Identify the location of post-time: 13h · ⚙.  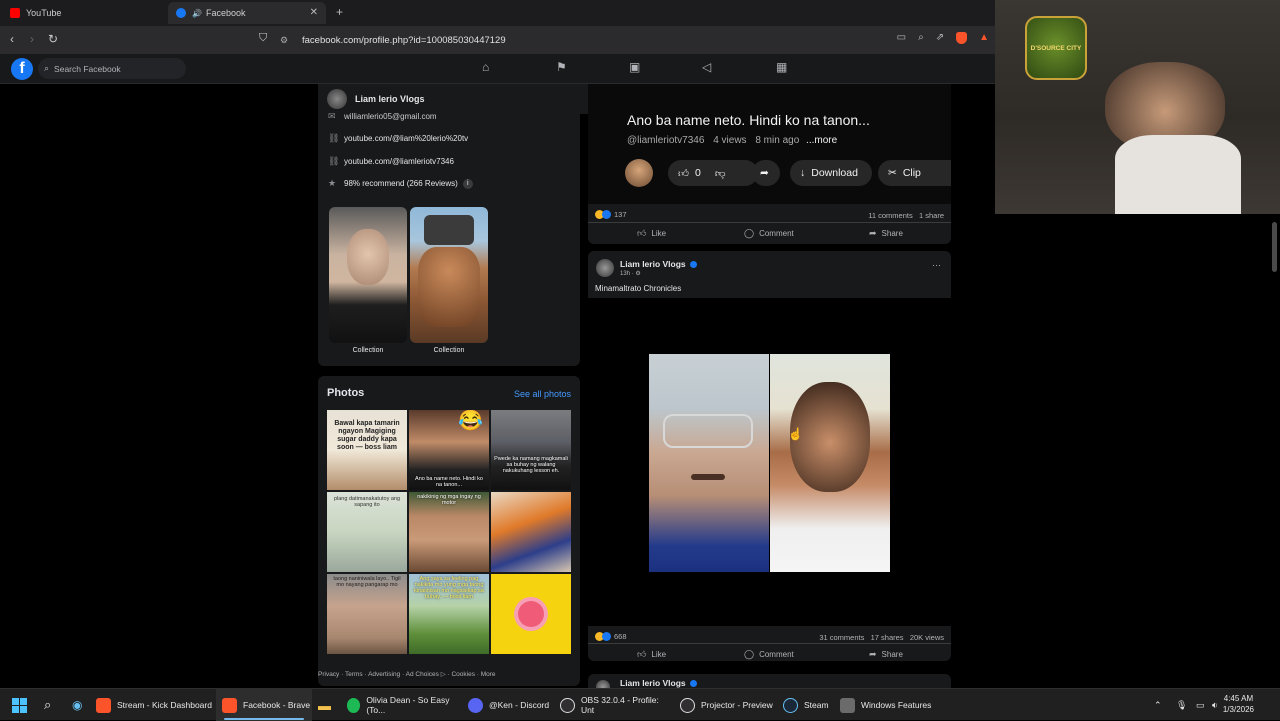
(630, 273).